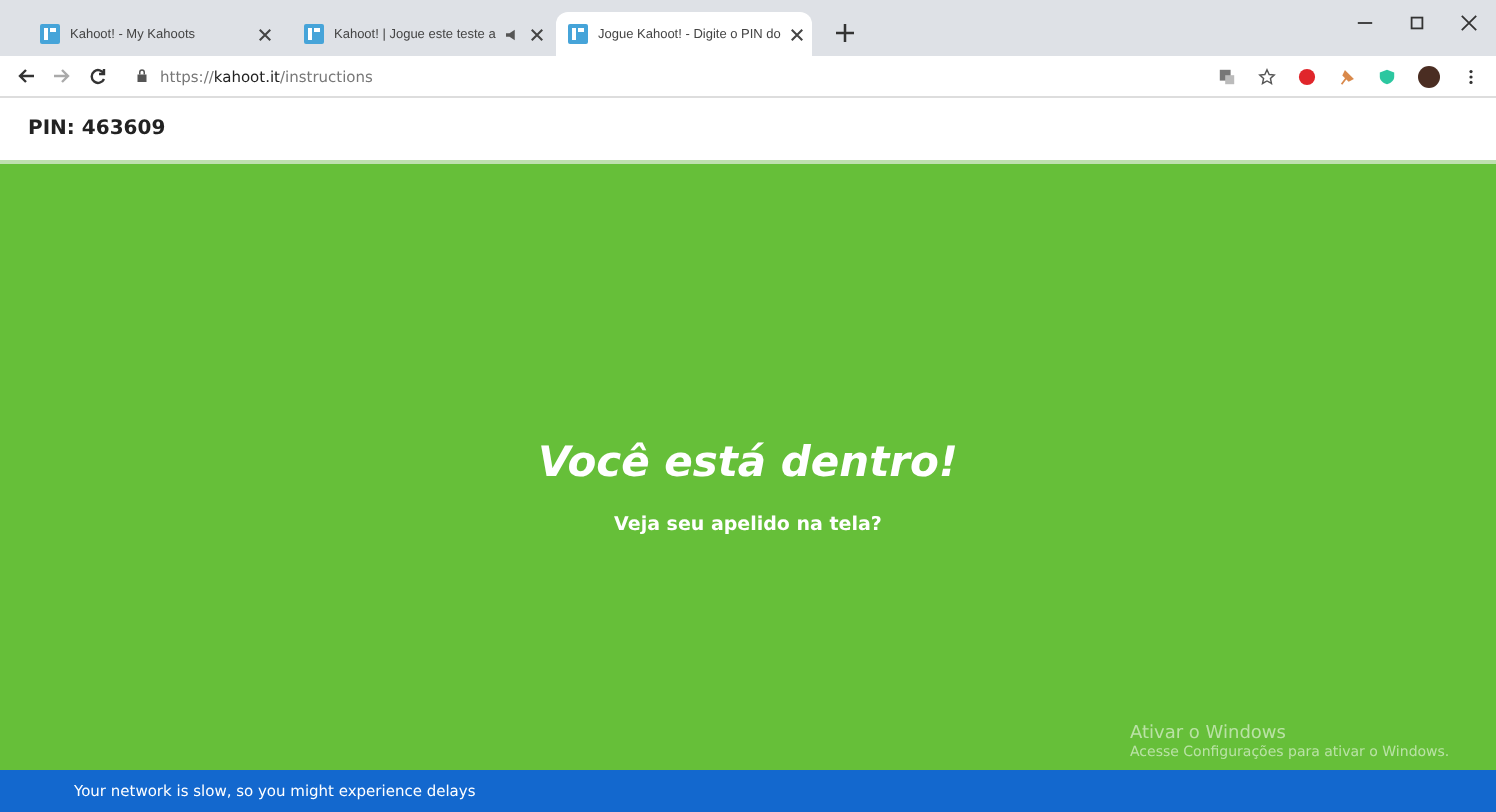 The image size is (1496, 812). I want to click on extension-icon, so click(1307, 76).